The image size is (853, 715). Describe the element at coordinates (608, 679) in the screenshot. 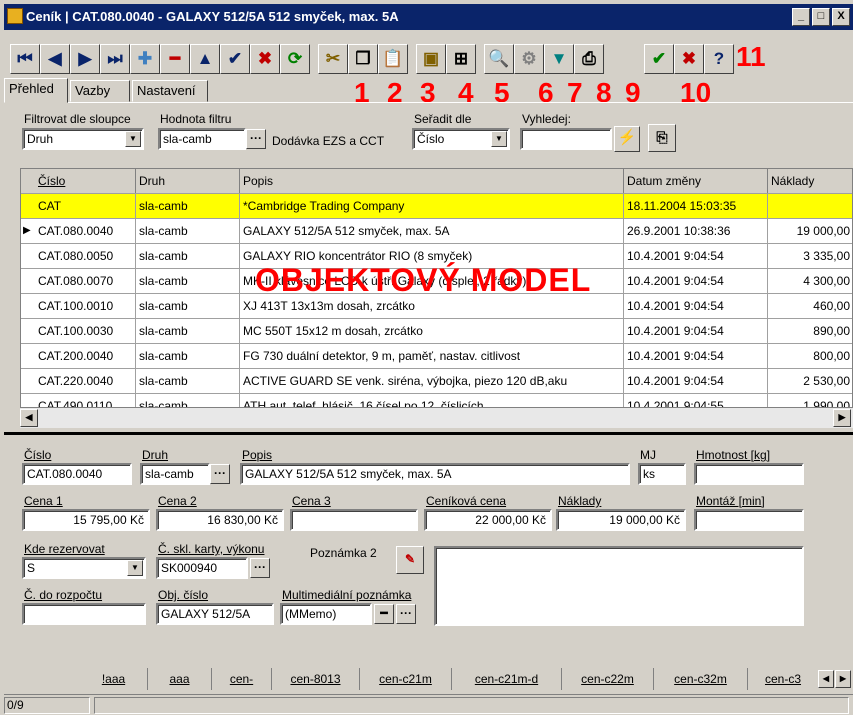

I see `bottom-tab: cen-c22m` at that location.